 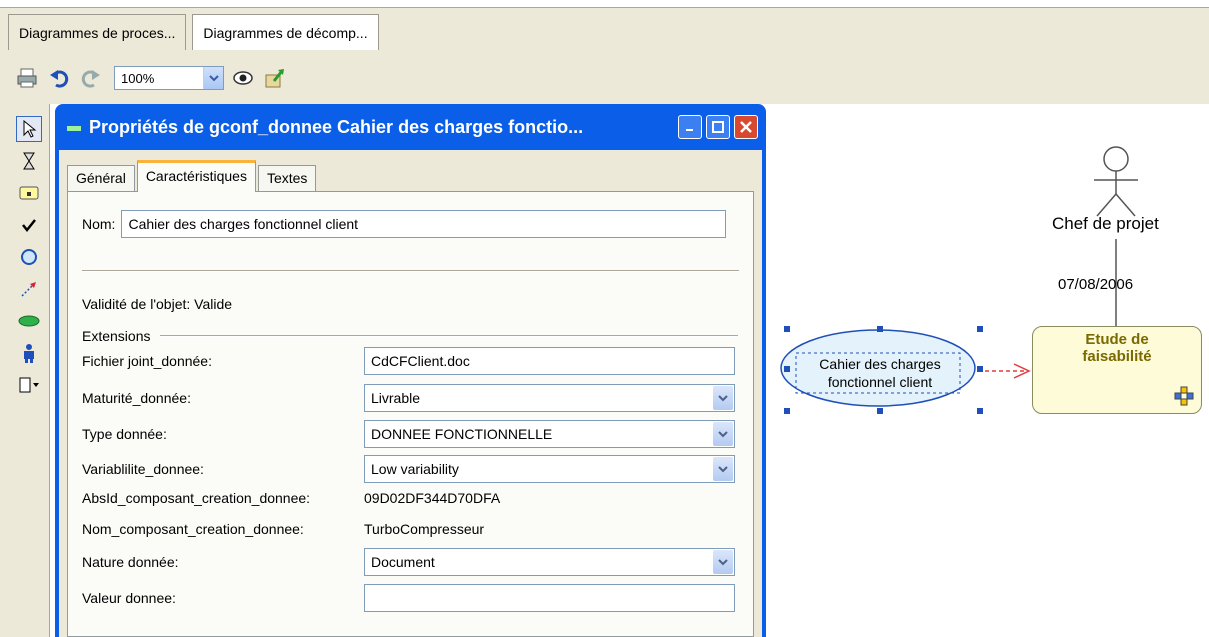 What do you see at coordinates (403, 562) in the screenshot?
I see `nature-donnee-value: Document` at bounding box center [403, 562].